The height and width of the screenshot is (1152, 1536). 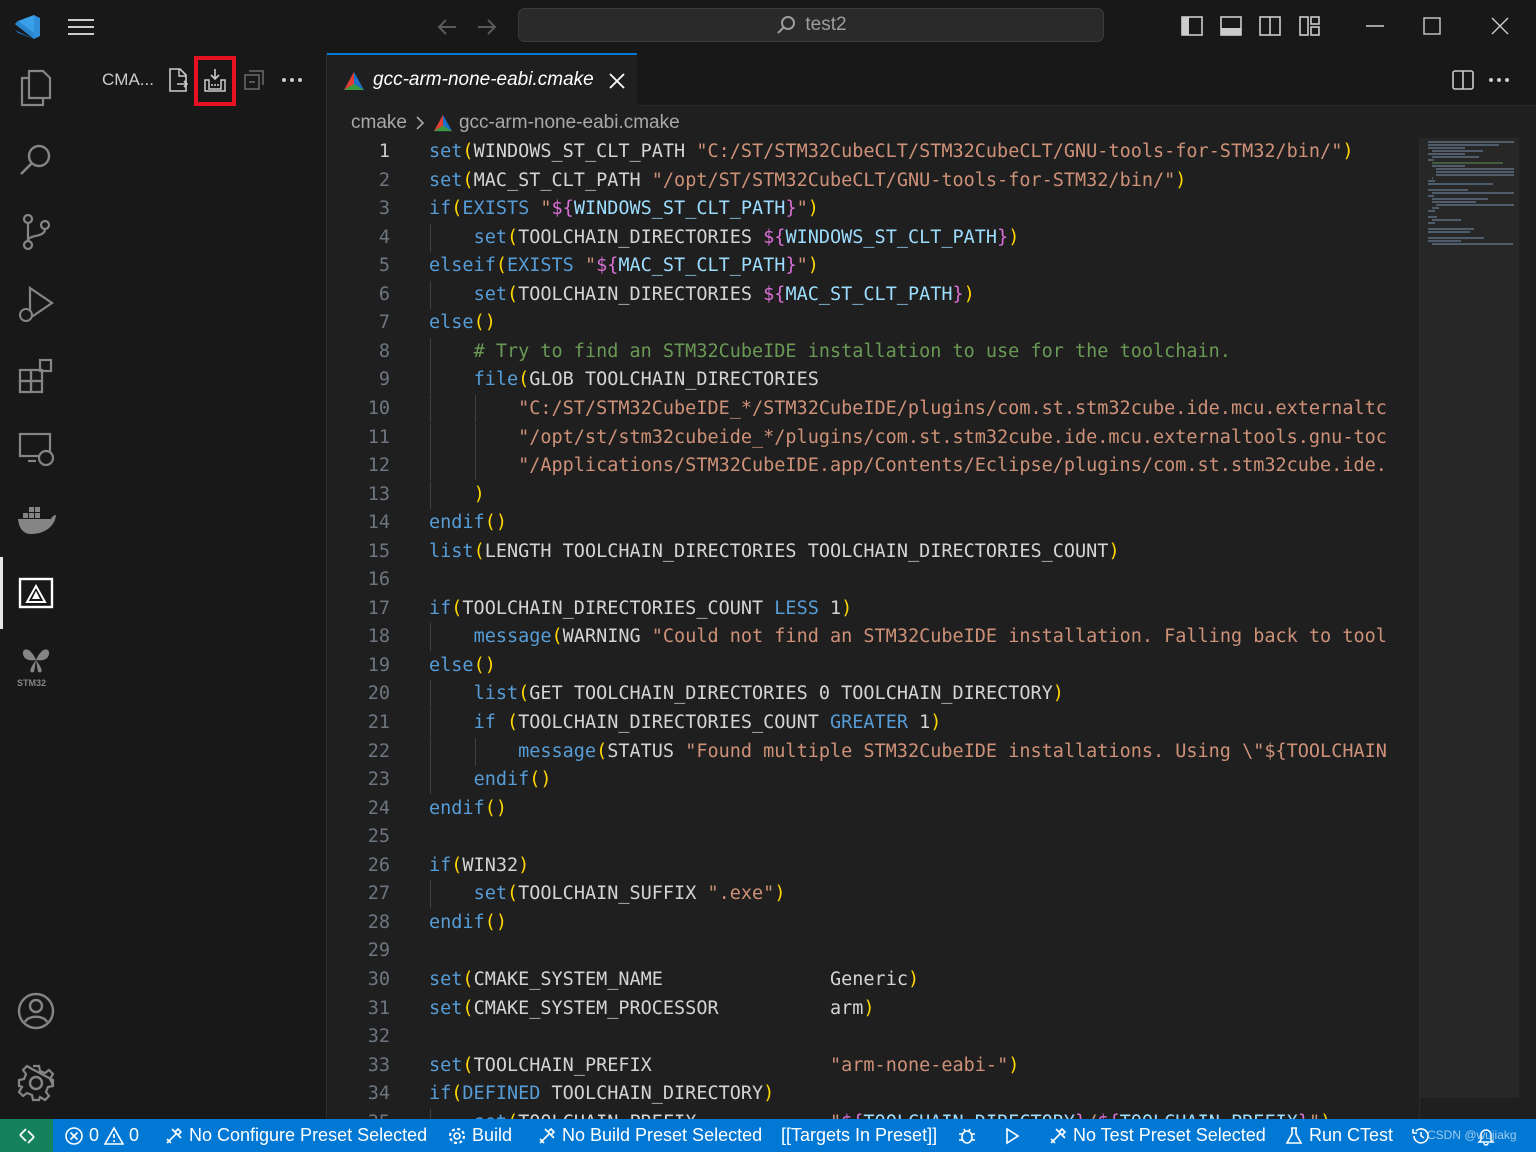 What do you see at coordinates (873, 494) in the screenshot?
I see `code-line: 13 )` at bounding box center [873, 494].